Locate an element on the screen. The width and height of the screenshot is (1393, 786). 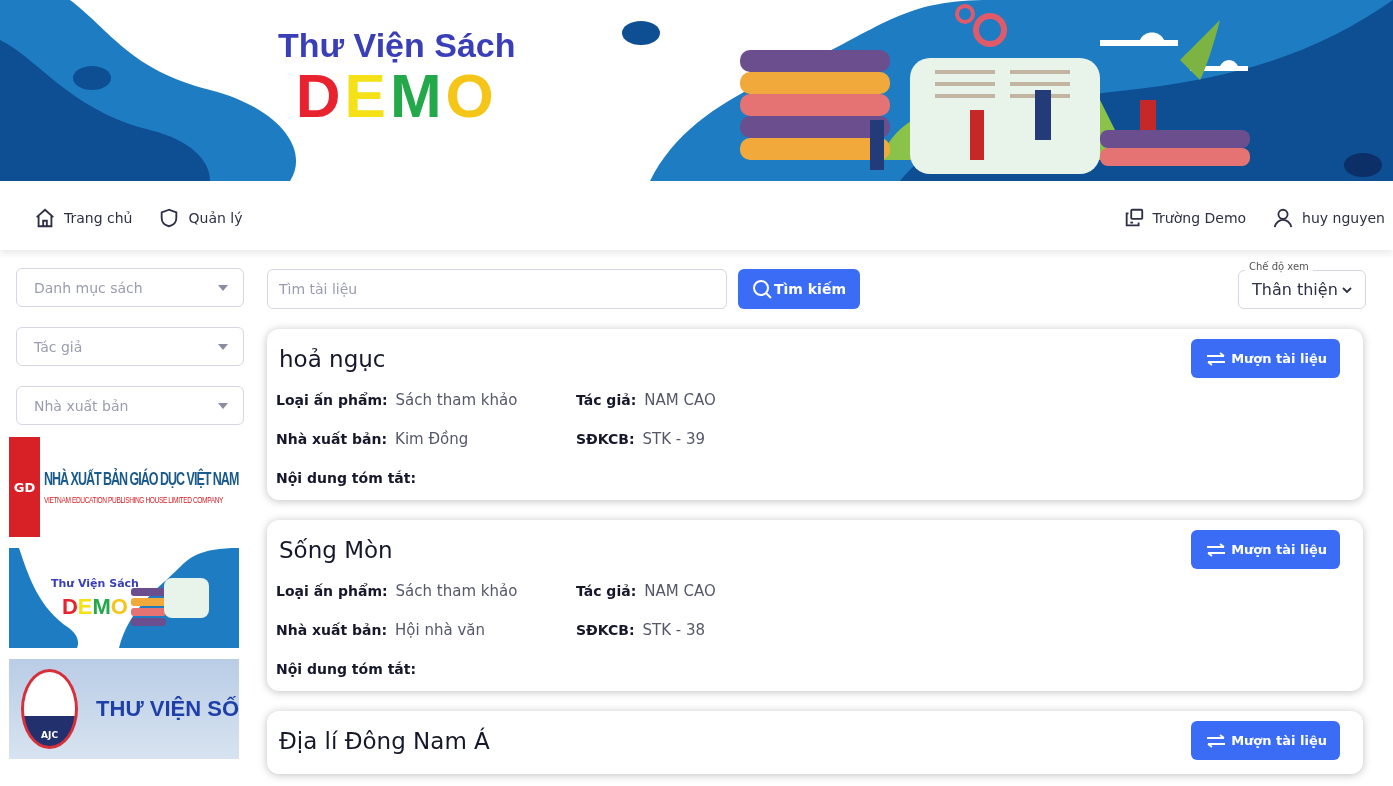
search-icon is located at coordinates (762, 288).